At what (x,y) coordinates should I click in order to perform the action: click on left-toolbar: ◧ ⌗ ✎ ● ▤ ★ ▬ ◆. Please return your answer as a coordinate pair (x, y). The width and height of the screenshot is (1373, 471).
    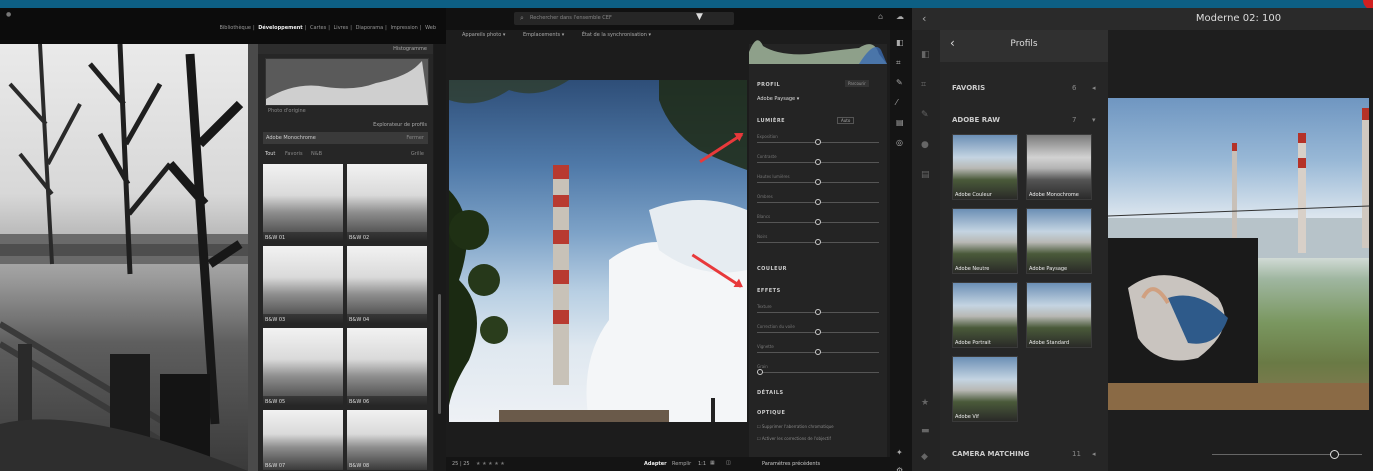
    Looking at the image, I should click on (926, 250).